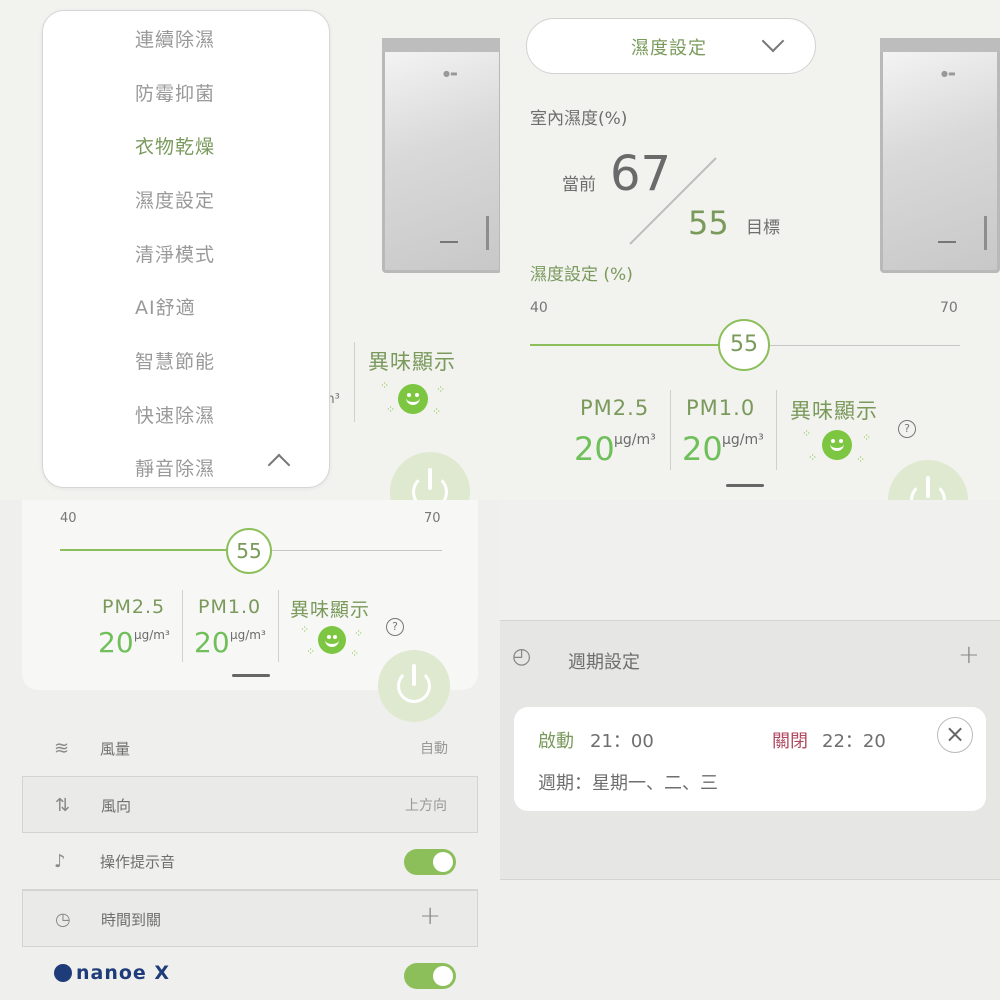 The height and width of the screenshot is (1000, 1000). Describe the element at coordinates (175, 467) in the screenshot. I see `mode-item-quiet: 靜音除濕` at that location.